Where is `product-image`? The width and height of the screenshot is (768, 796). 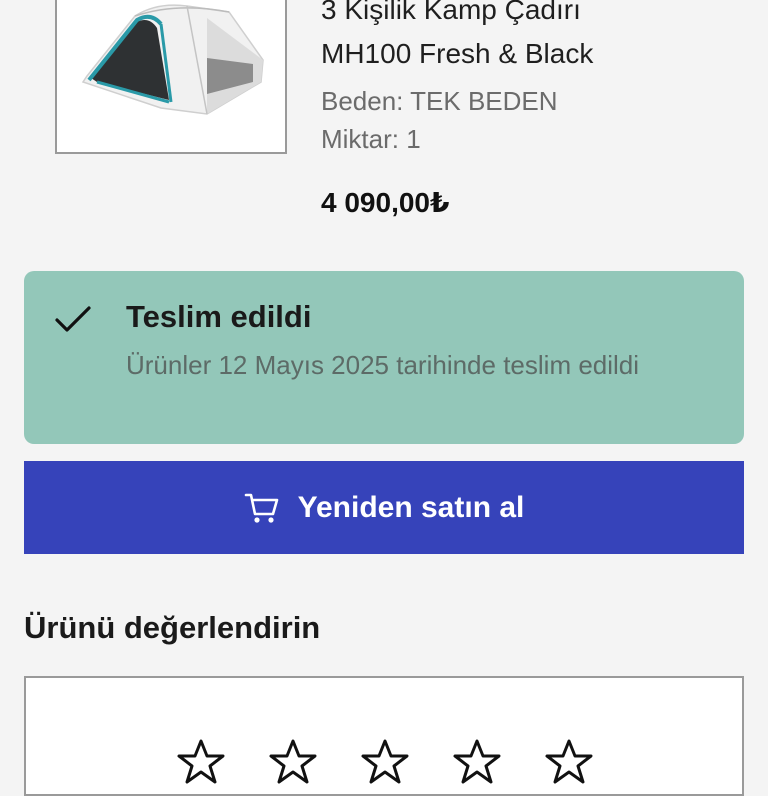
product-image is located at coordinates (171, 77).